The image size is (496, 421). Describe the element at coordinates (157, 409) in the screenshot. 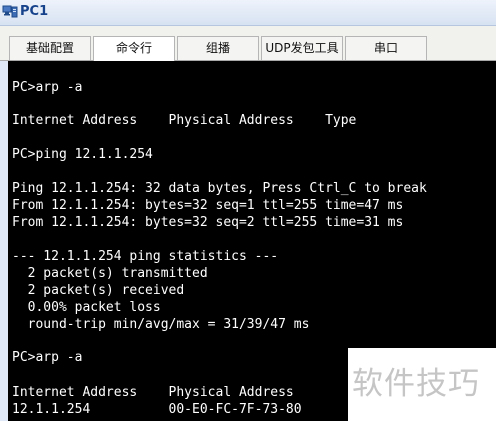

I see `terminal-line: 12.1.1.254 00-E0-FC-7F-73-80` at that location.